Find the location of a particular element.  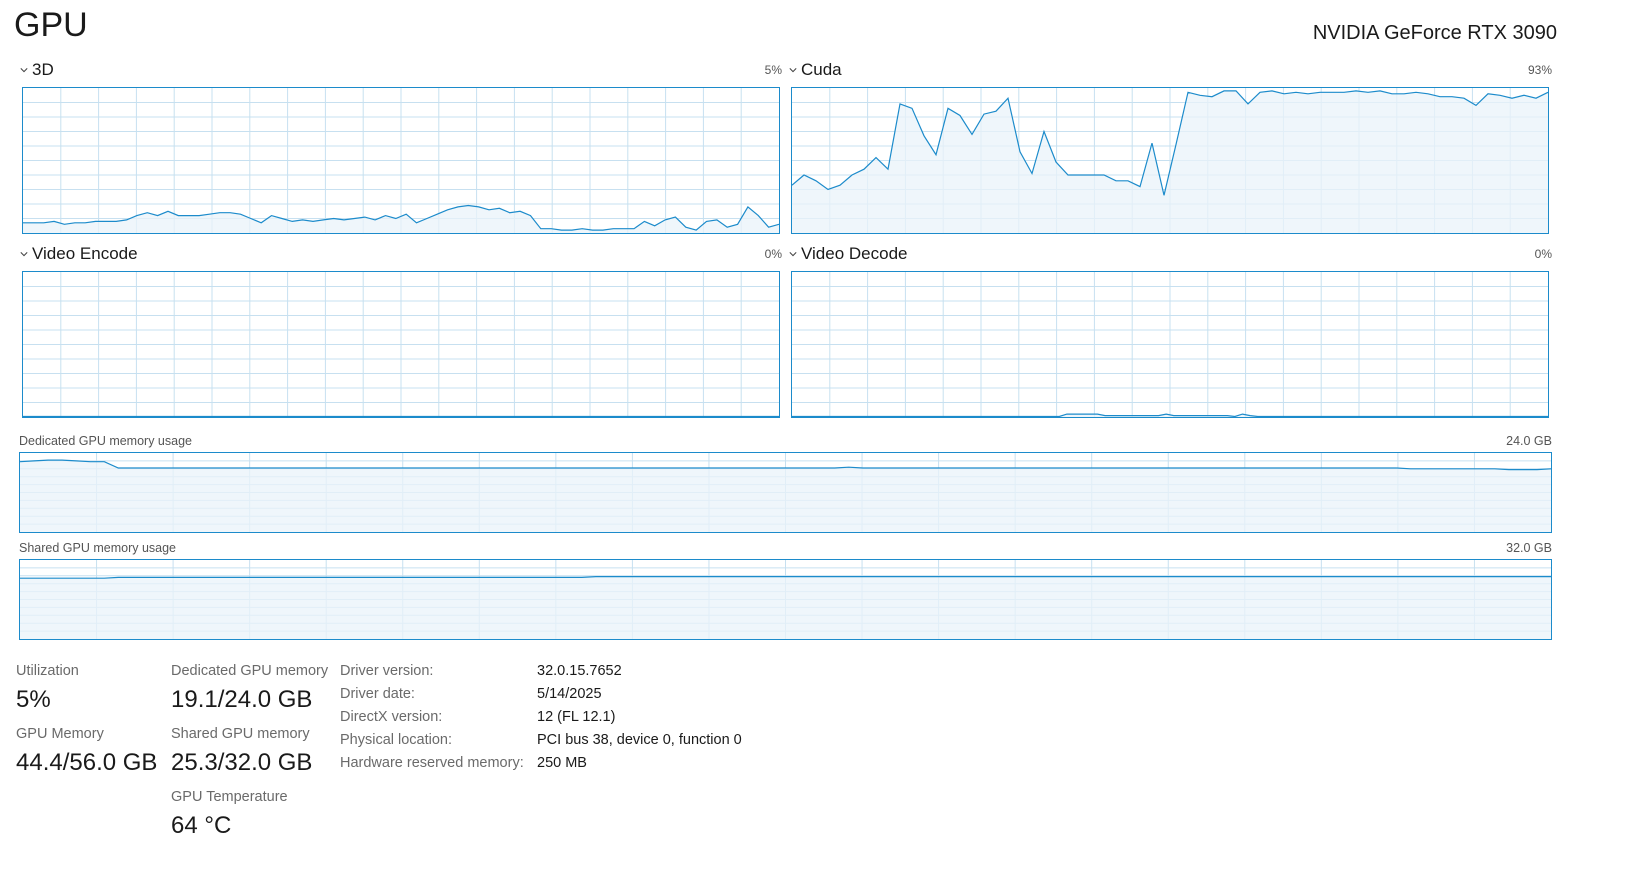

graph-cuda-percent: 93% is located at coordinates (1539, 70).